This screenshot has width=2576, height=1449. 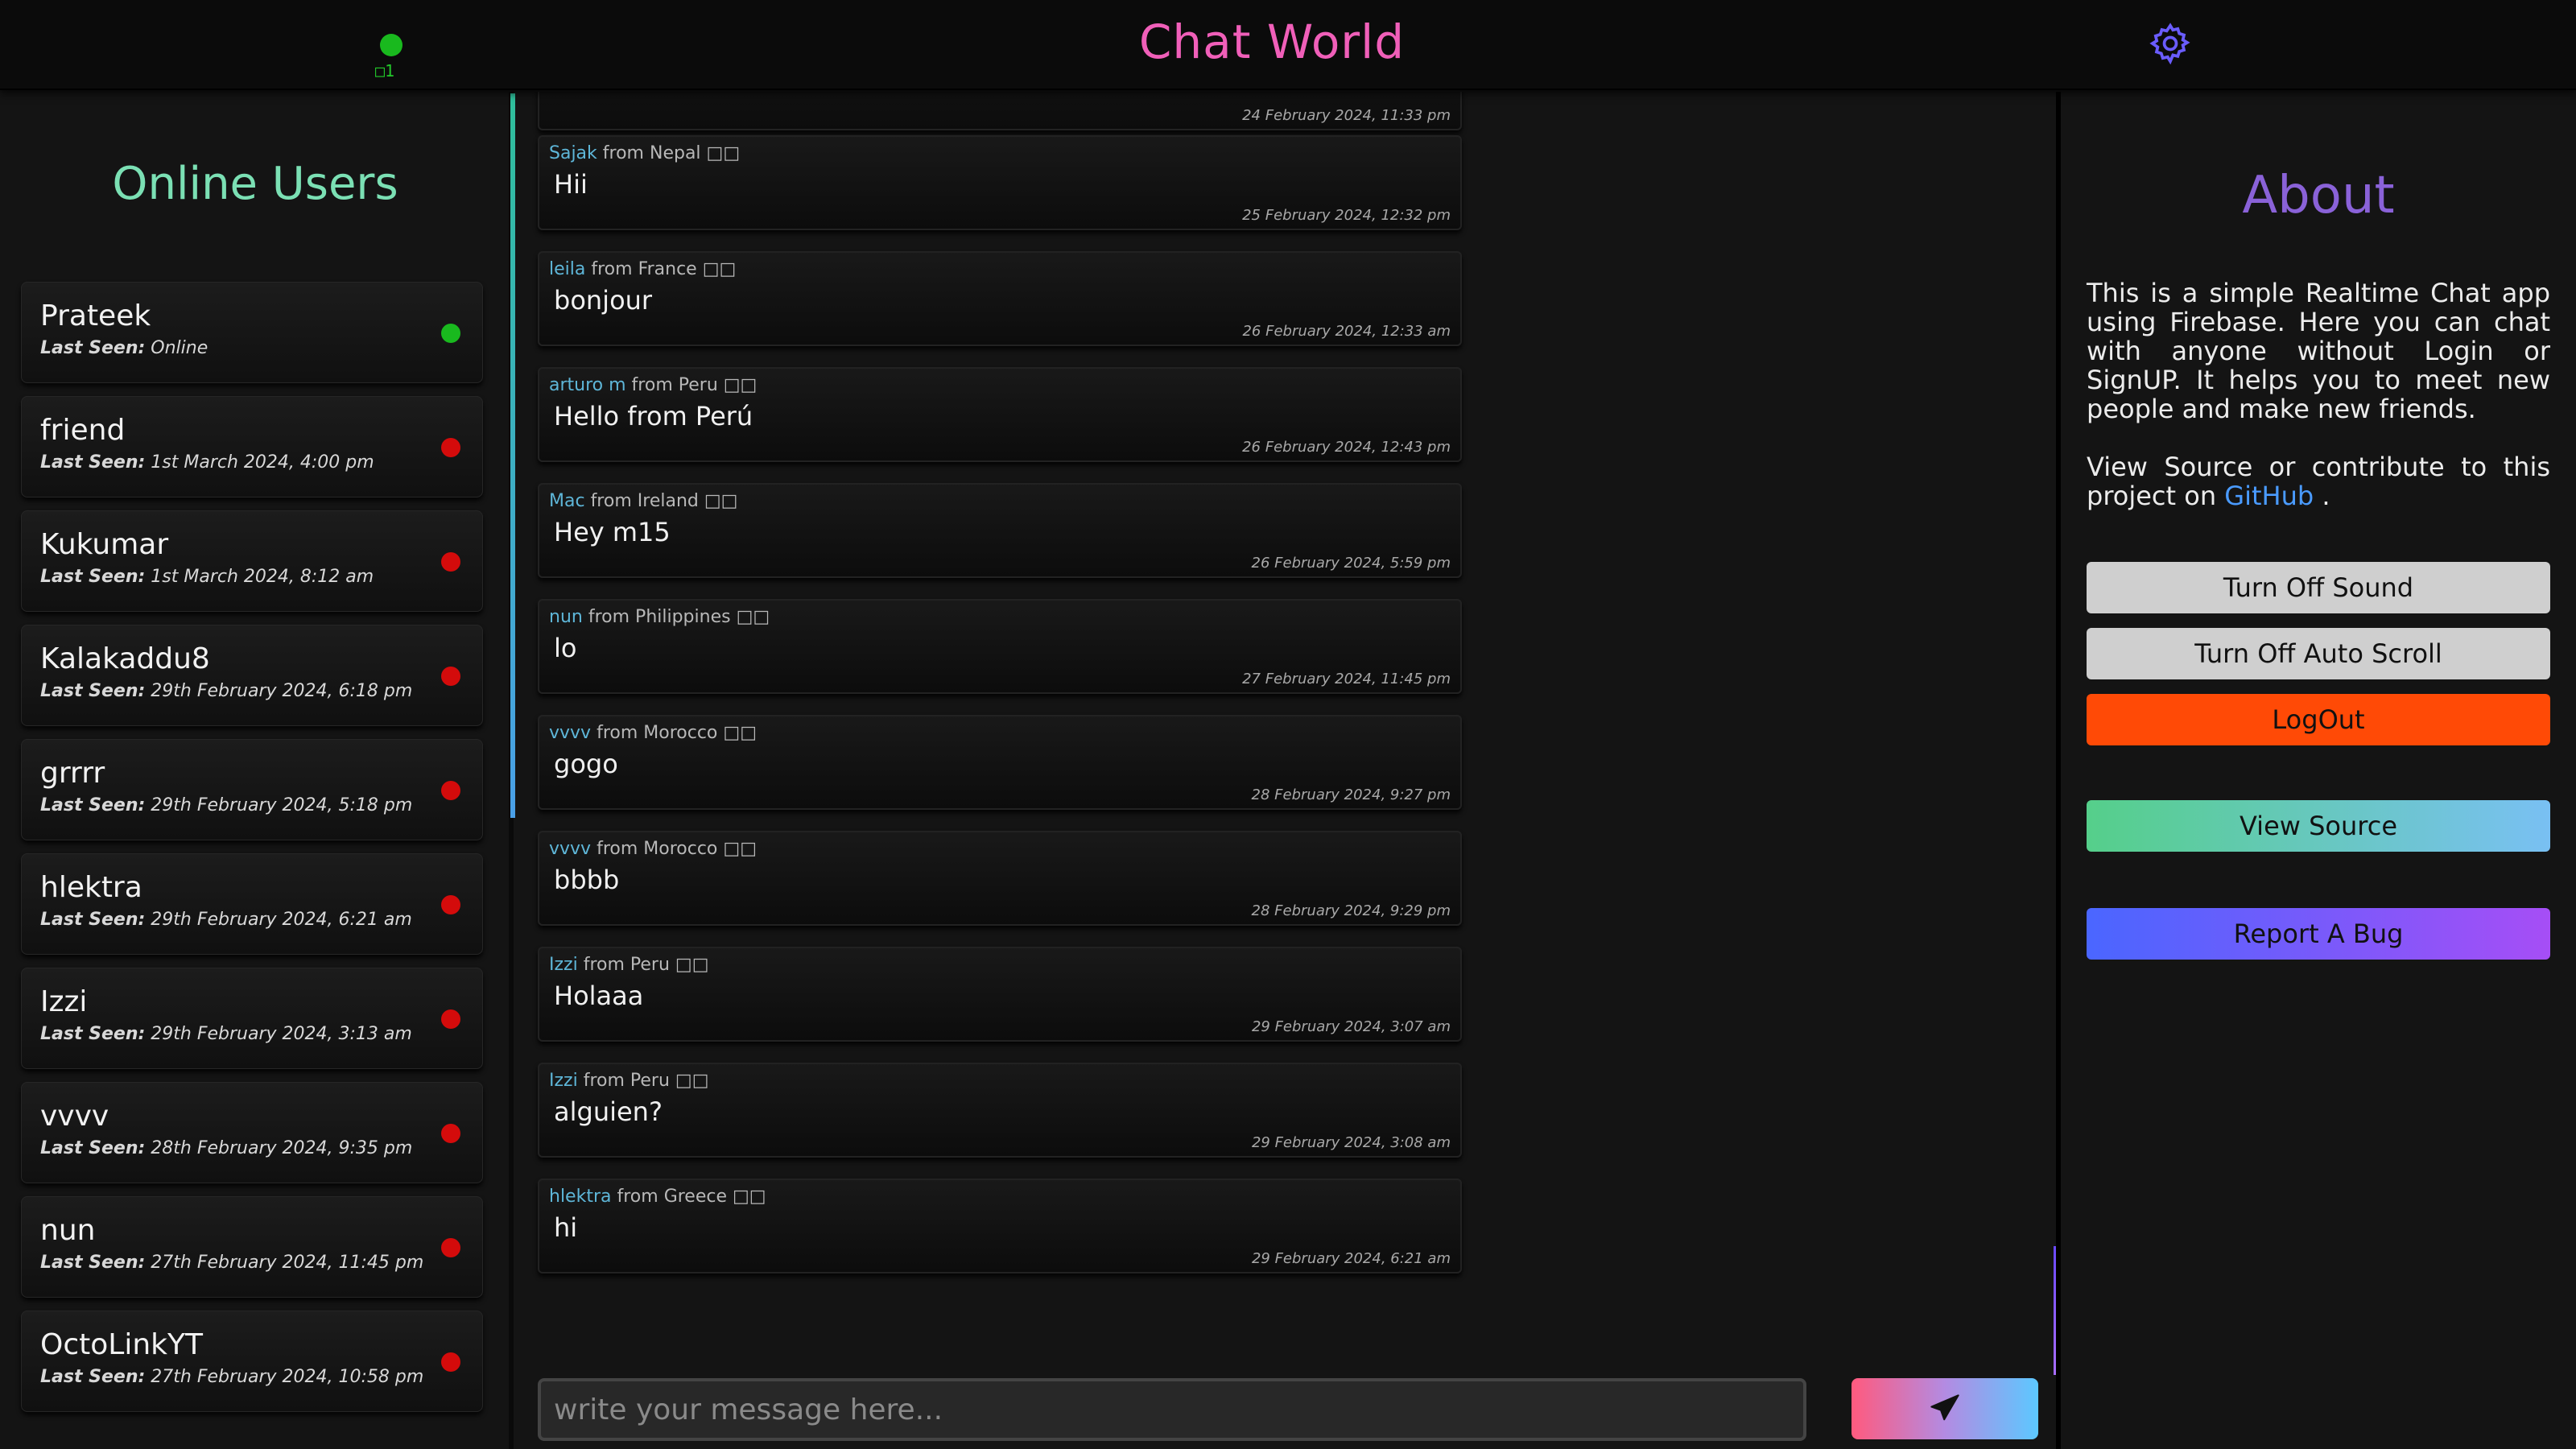 I want to click on user-last-seen: Last Seen: 29th February 2024, 5:18 pm, so click(x=226, y=805).